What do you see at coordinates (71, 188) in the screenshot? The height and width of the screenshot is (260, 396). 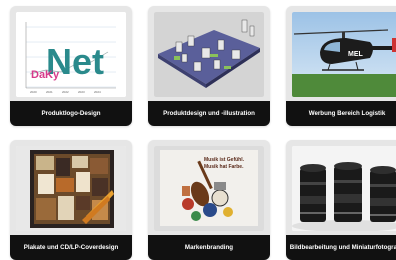 I see `cd-cover-thumbnail` at bounding box center [71, 188].